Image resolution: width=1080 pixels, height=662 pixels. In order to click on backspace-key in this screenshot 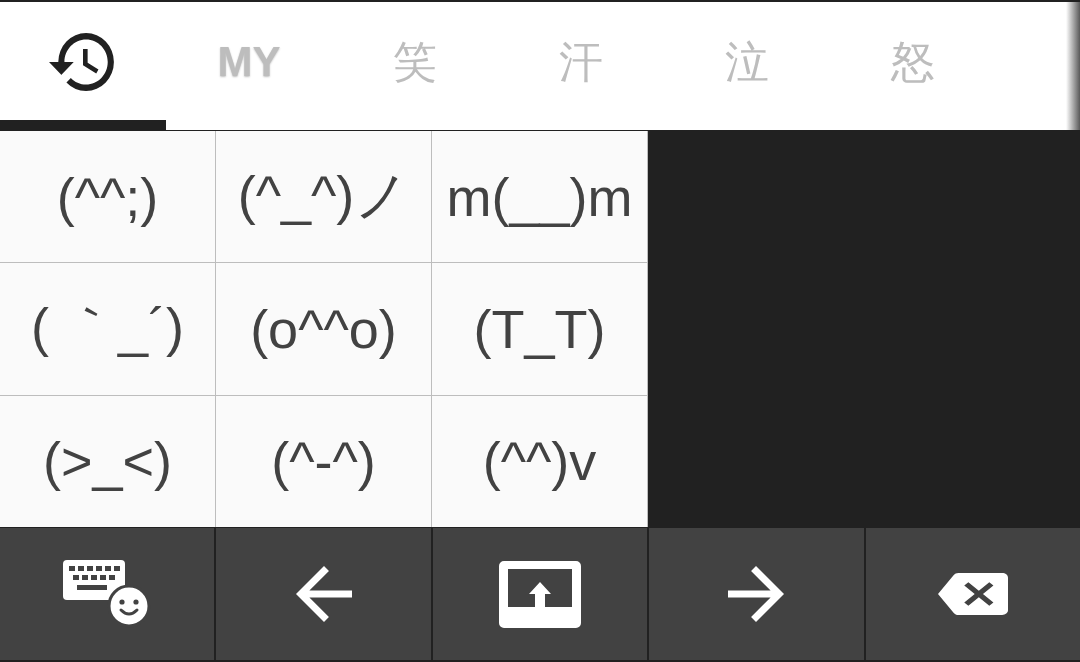, I will do `click(972, 594)`.